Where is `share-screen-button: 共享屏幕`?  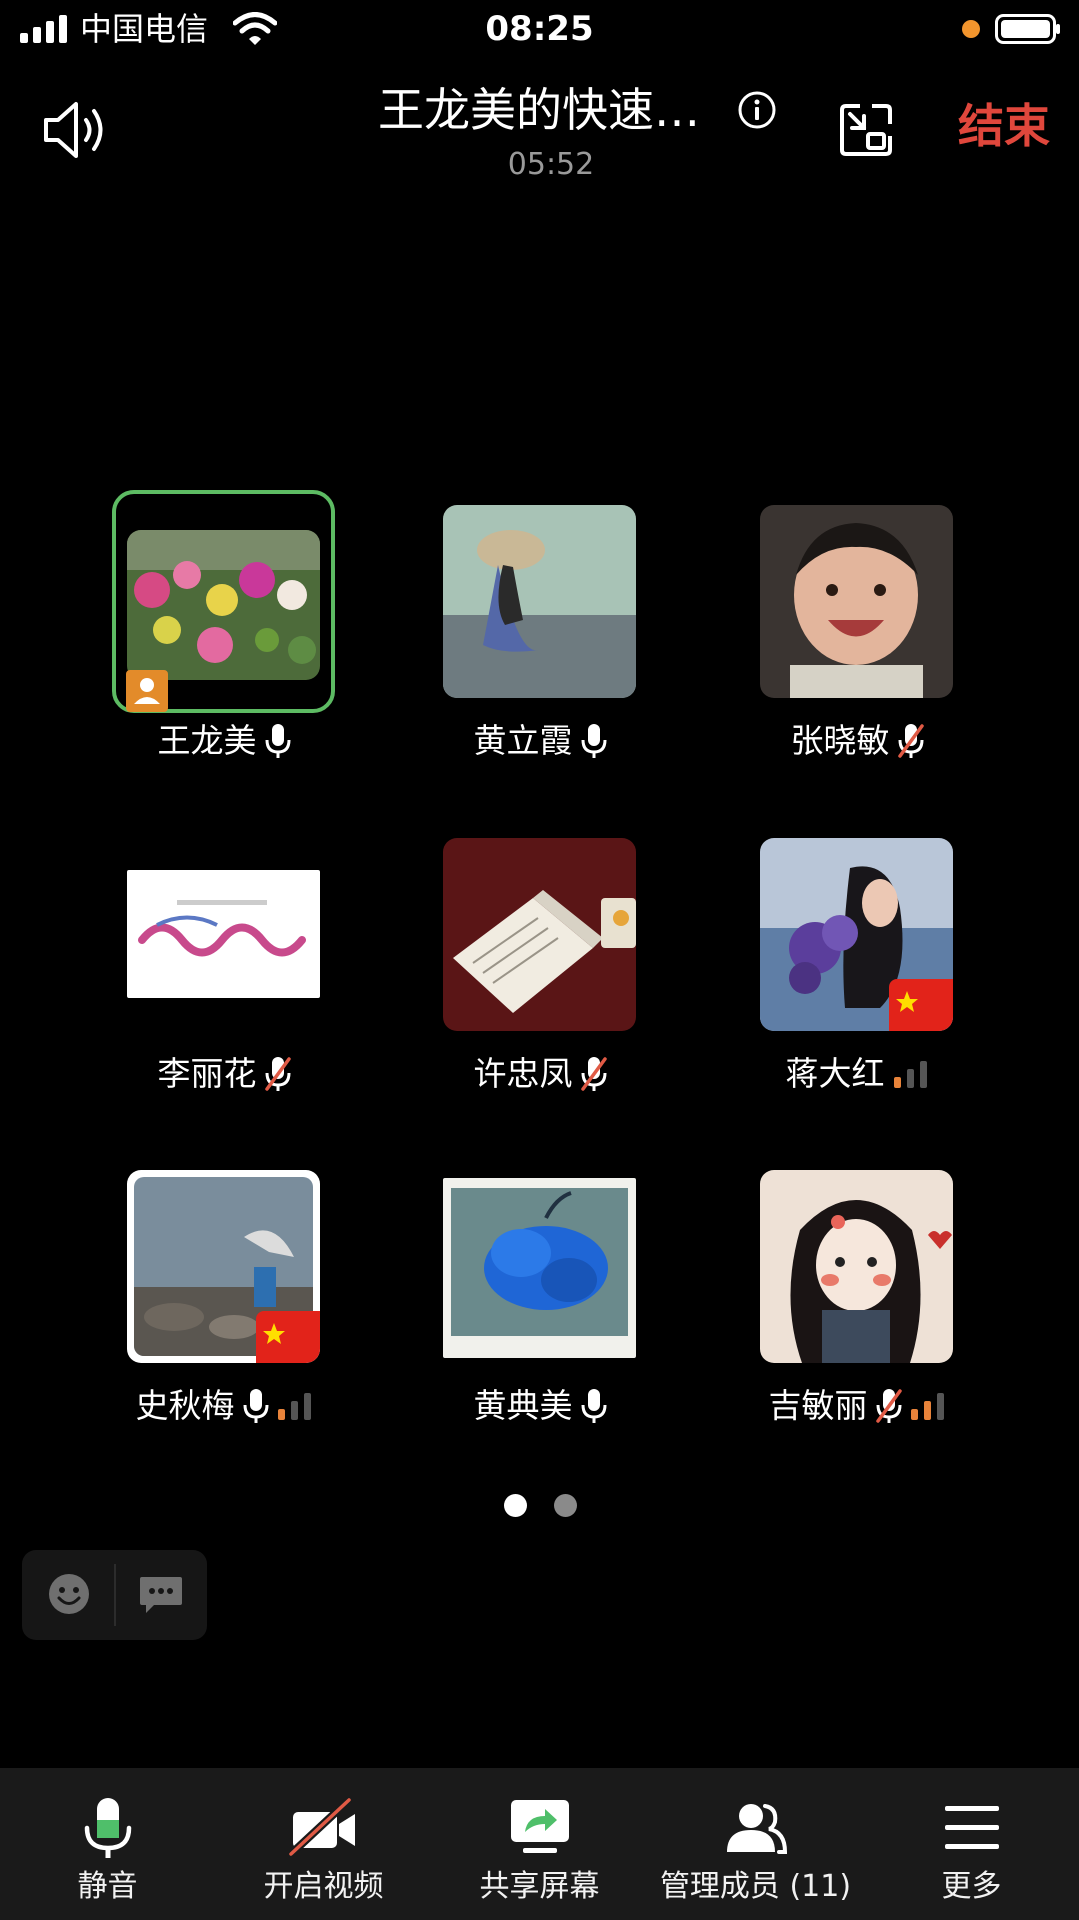
share-screen-button: 共享屏幕 is located at coordinates (539, 1844).